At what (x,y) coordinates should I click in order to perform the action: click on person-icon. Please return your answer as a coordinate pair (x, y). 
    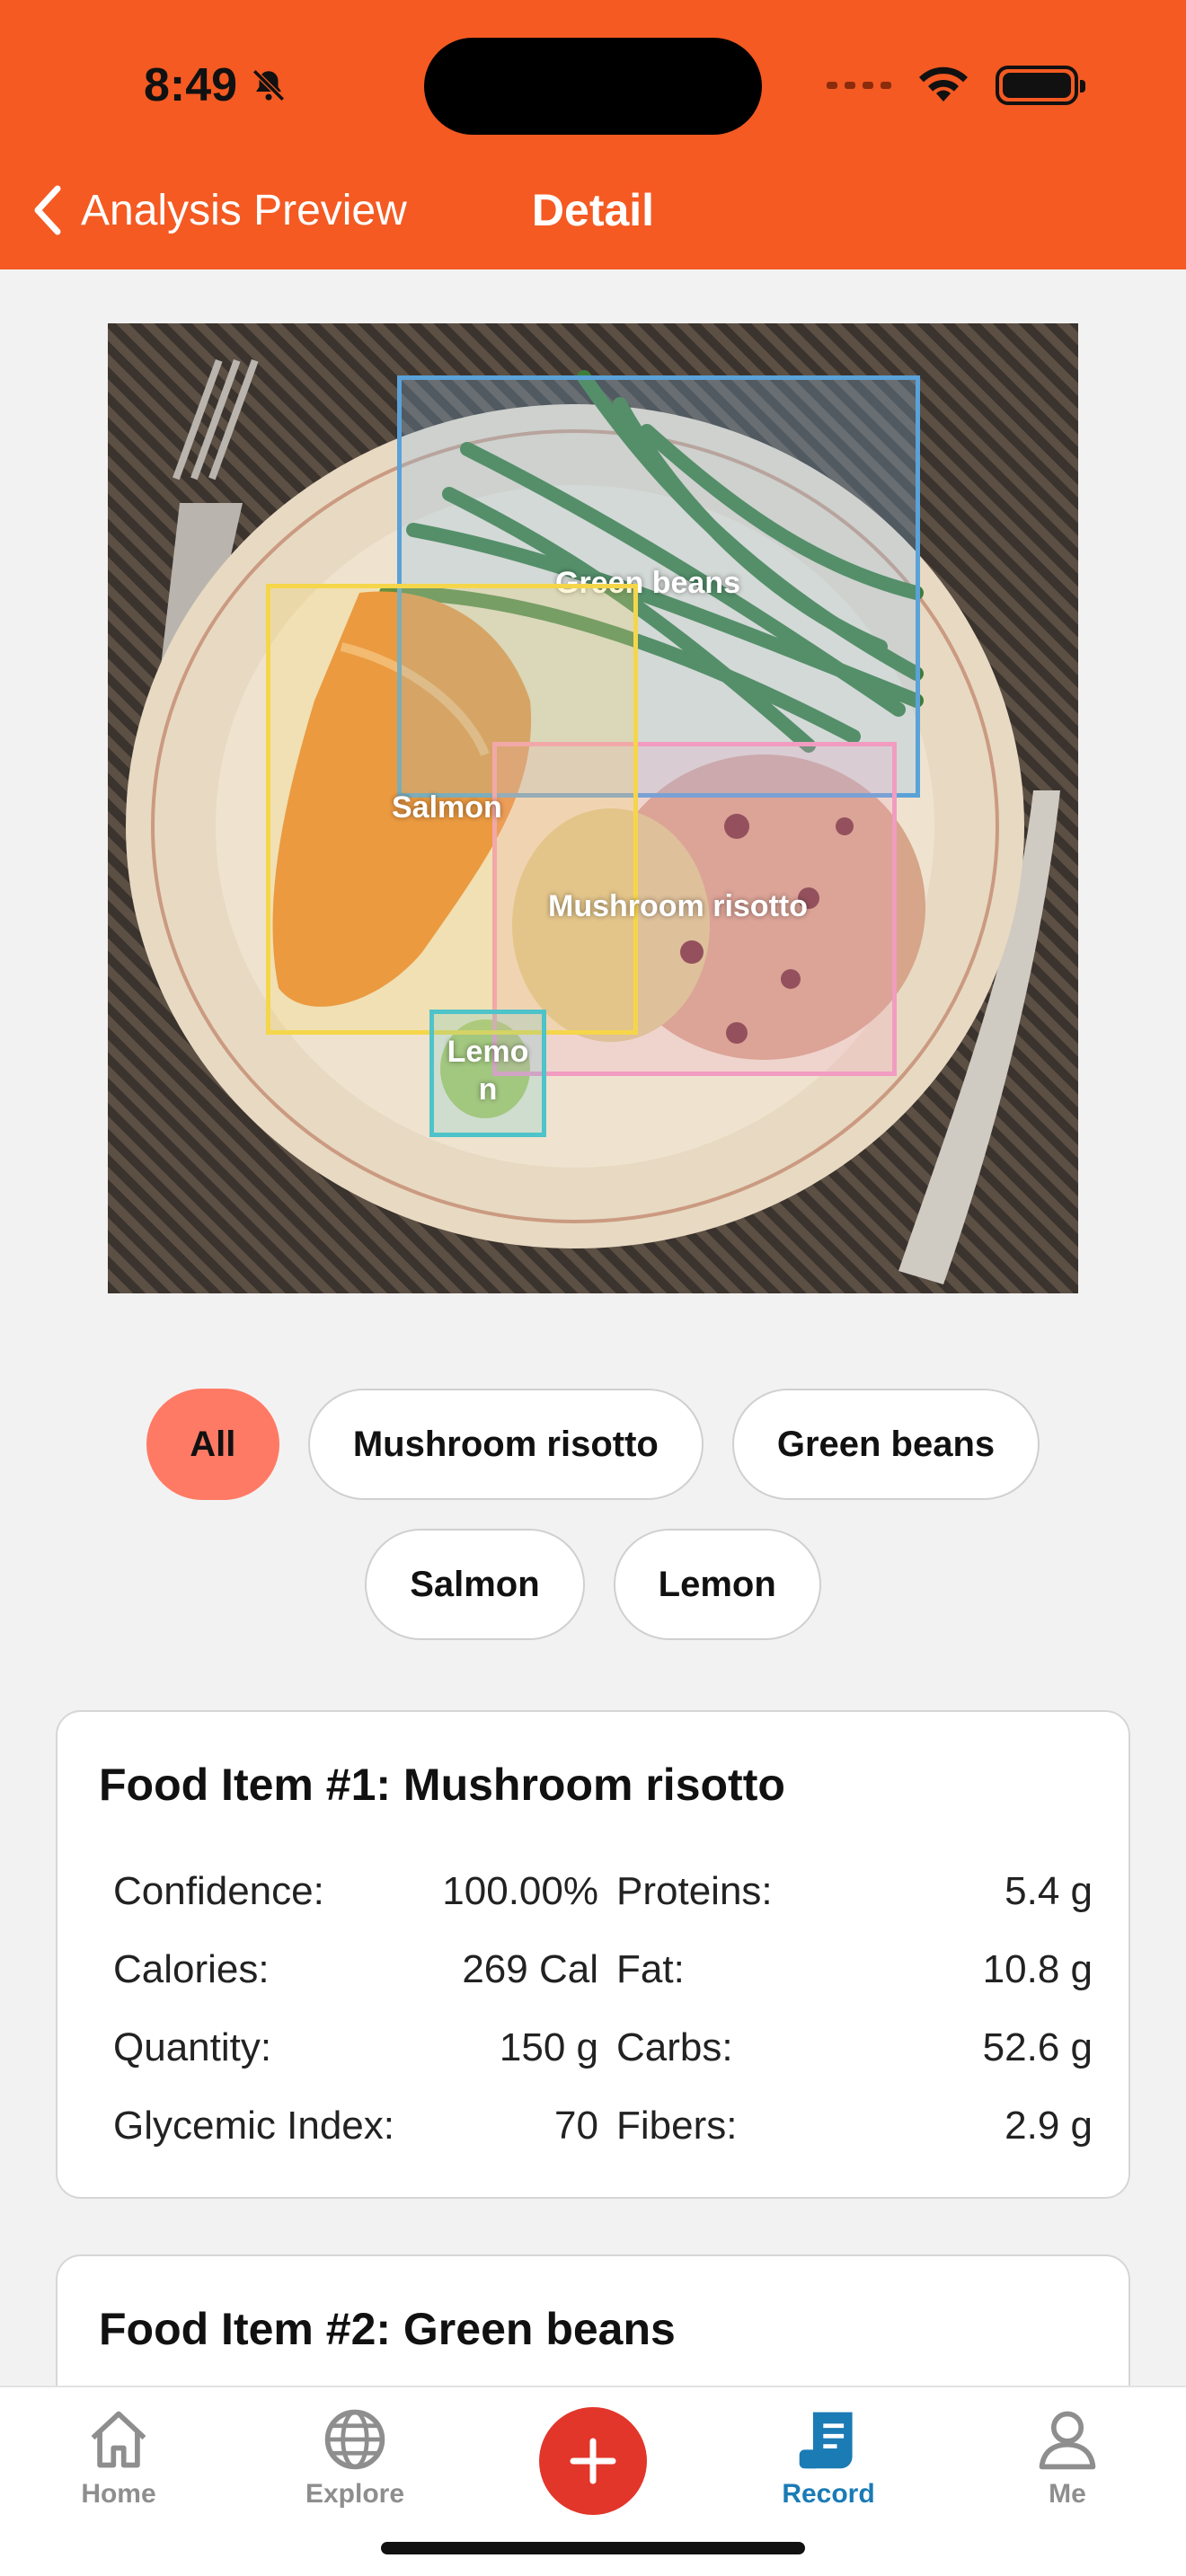
    Looking at the image, I should click on (1067, 2440).